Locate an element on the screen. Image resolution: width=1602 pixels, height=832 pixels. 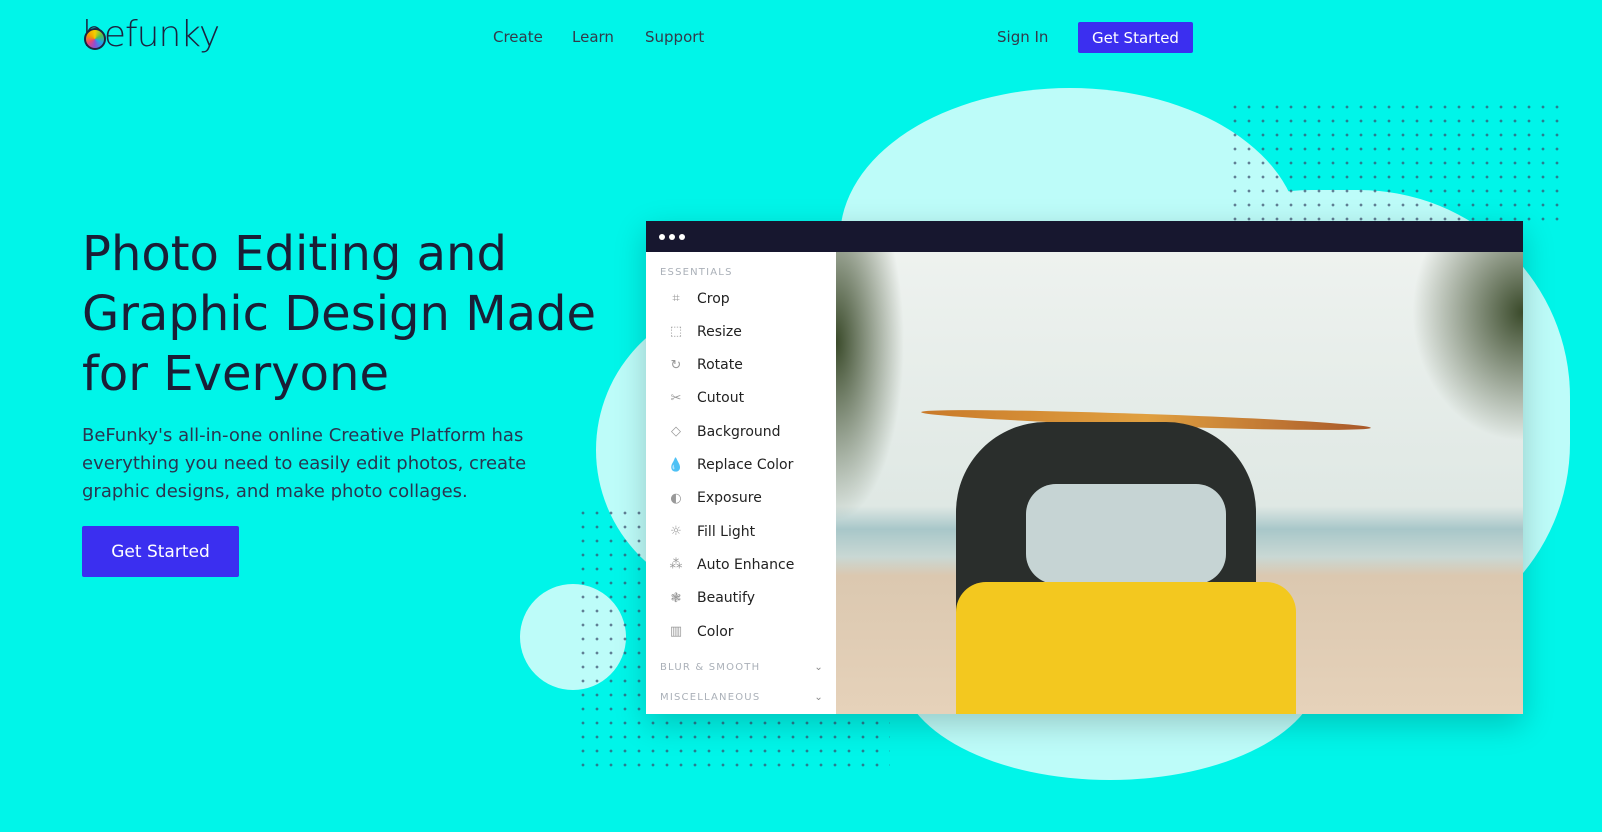
dot-pattern is located at coordinates (1398, 165).